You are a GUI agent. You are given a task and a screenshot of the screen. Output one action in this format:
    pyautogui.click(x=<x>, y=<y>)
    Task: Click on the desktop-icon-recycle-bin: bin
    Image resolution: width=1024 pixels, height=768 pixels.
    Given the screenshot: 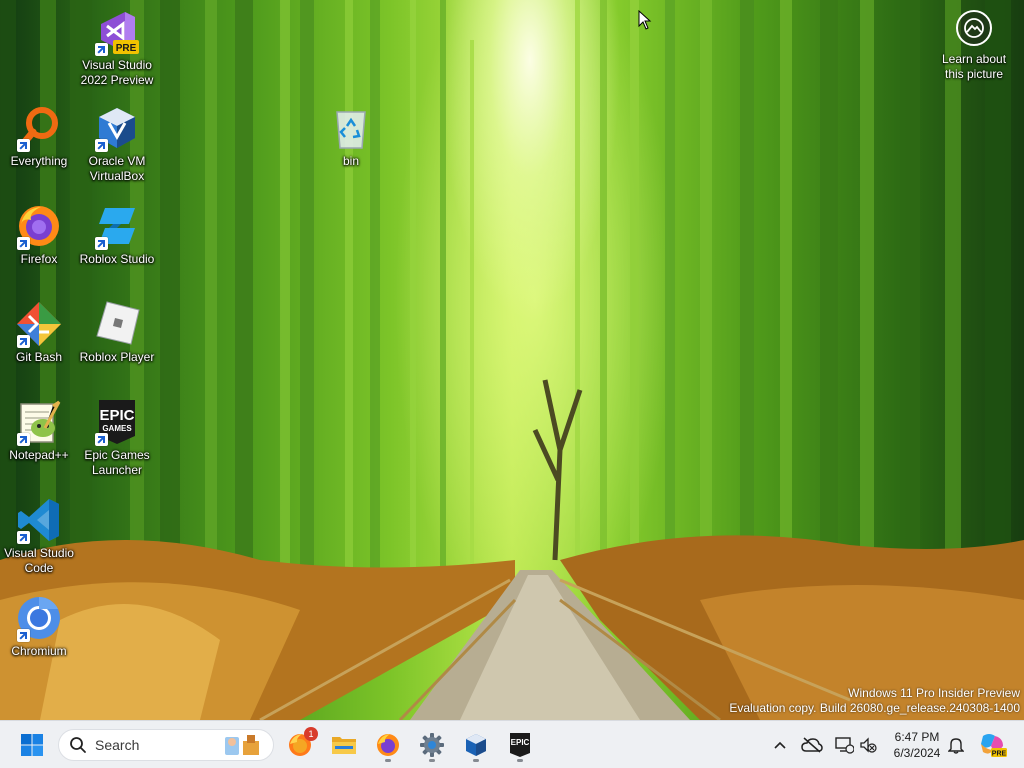 What is the action you would take?
    pyautogui.click(x=351, y=136)
    